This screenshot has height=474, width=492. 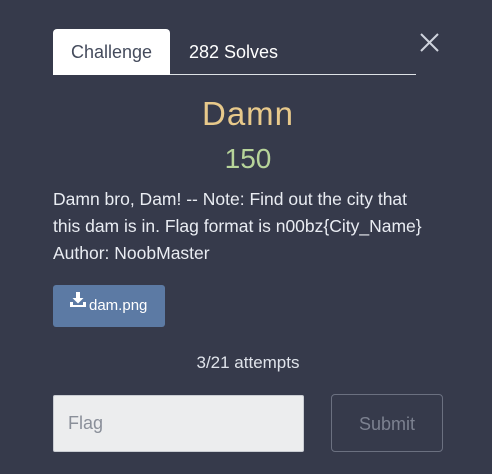 I want to click on challenge-title: Damn, so click(x=248, y=113).